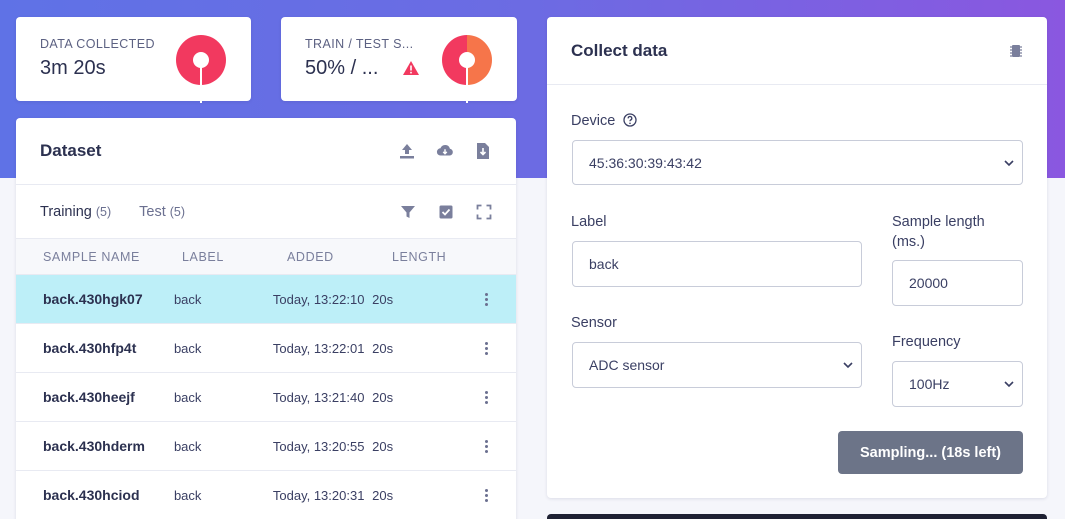 The width and height of the screenshot is (1065, 519). Describe the element at coordinates (66, 211) in the screenshot. I see `tab-training-label: Training` at that location.